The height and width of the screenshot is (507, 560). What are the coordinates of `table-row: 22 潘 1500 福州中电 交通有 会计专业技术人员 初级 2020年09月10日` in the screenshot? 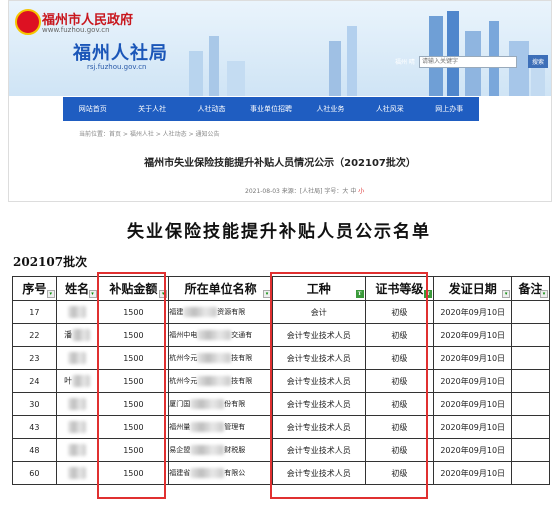 It's located at (281, 335).